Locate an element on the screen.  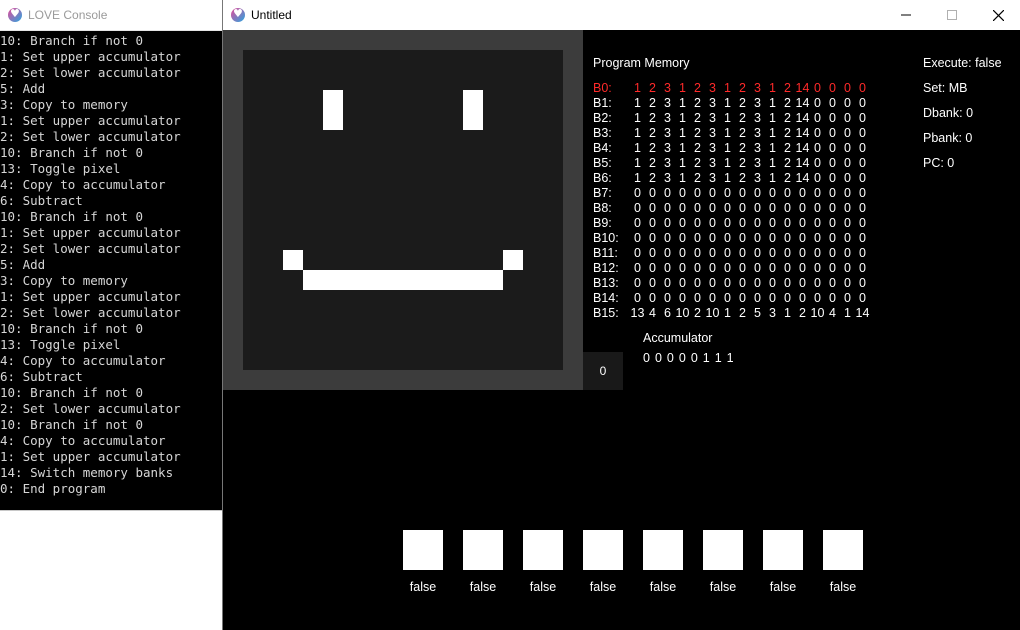
input-value-box: 0 is located at coordinates (603, 371).